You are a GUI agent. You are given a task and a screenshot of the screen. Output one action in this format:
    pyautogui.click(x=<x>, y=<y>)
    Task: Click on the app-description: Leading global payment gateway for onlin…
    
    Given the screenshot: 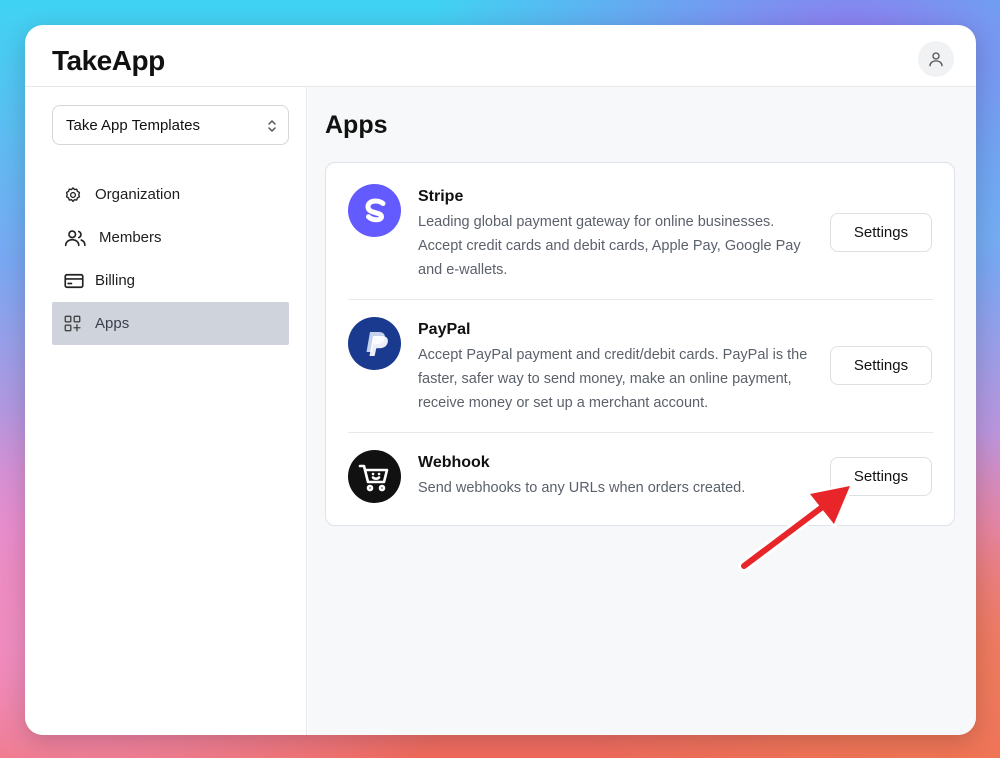 What is the action you would take?
    pyautogui.click(x=609, y=246)
    